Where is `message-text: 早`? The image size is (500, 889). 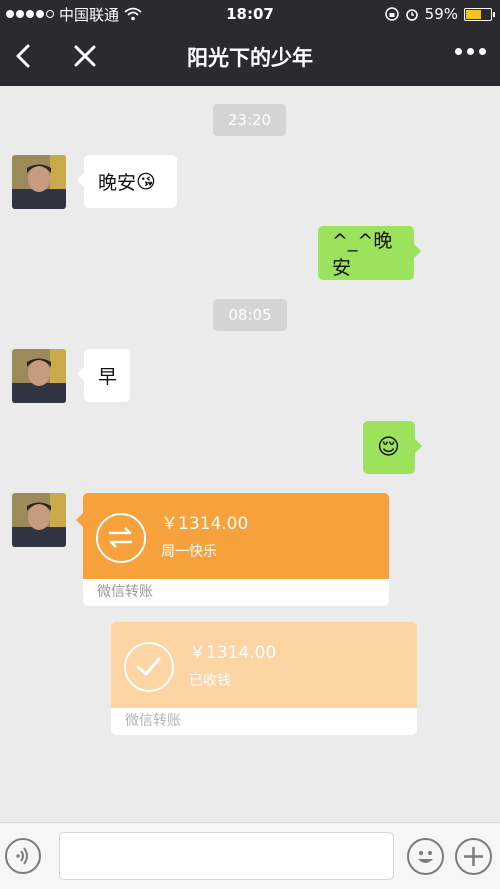 message-text: 早 is located at coordinates (108, 377).